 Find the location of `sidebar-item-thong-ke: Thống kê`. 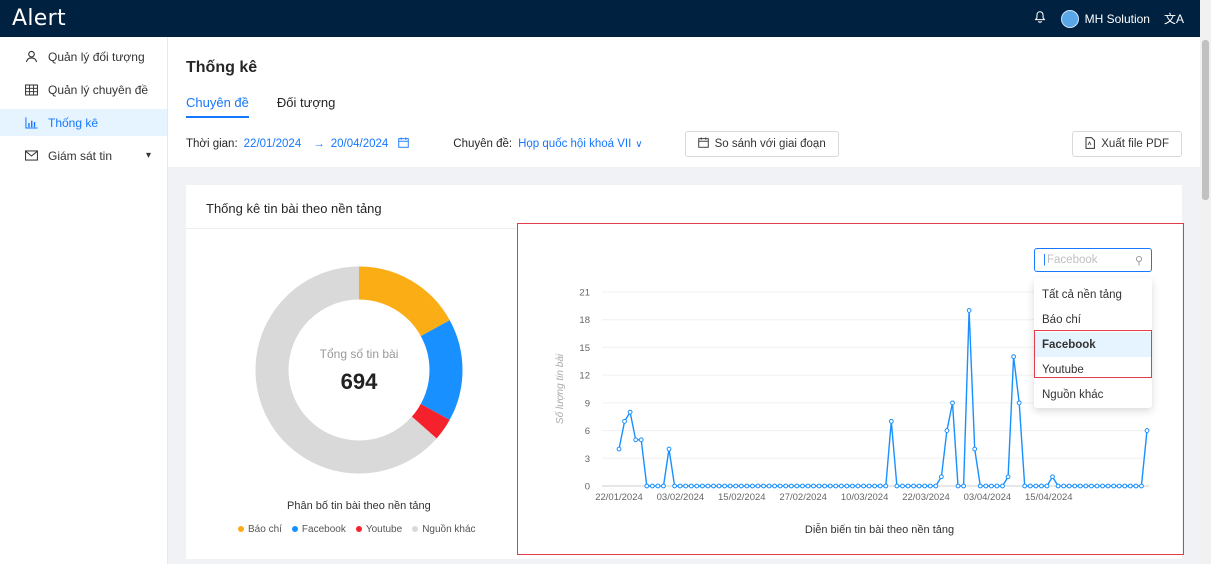

sidebar-item-thong-ke: Thống kê is located at coordinates (83, 122).